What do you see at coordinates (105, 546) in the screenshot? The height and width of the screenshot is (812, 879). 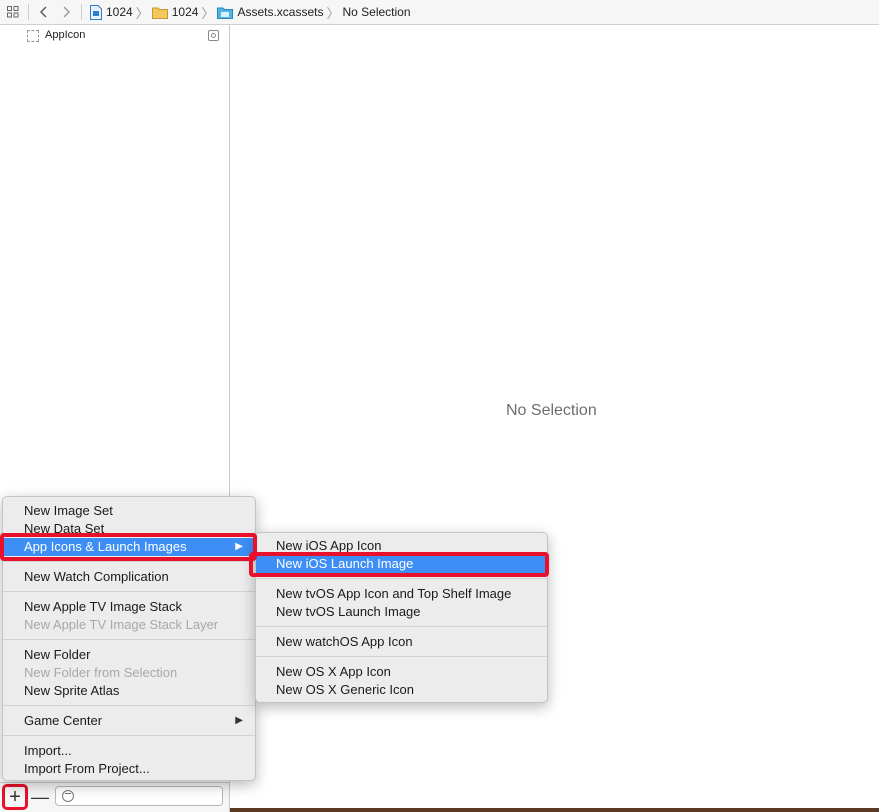 I see `menu-item-label: App Icons & Launch Images` at bounding box center [105, 546].